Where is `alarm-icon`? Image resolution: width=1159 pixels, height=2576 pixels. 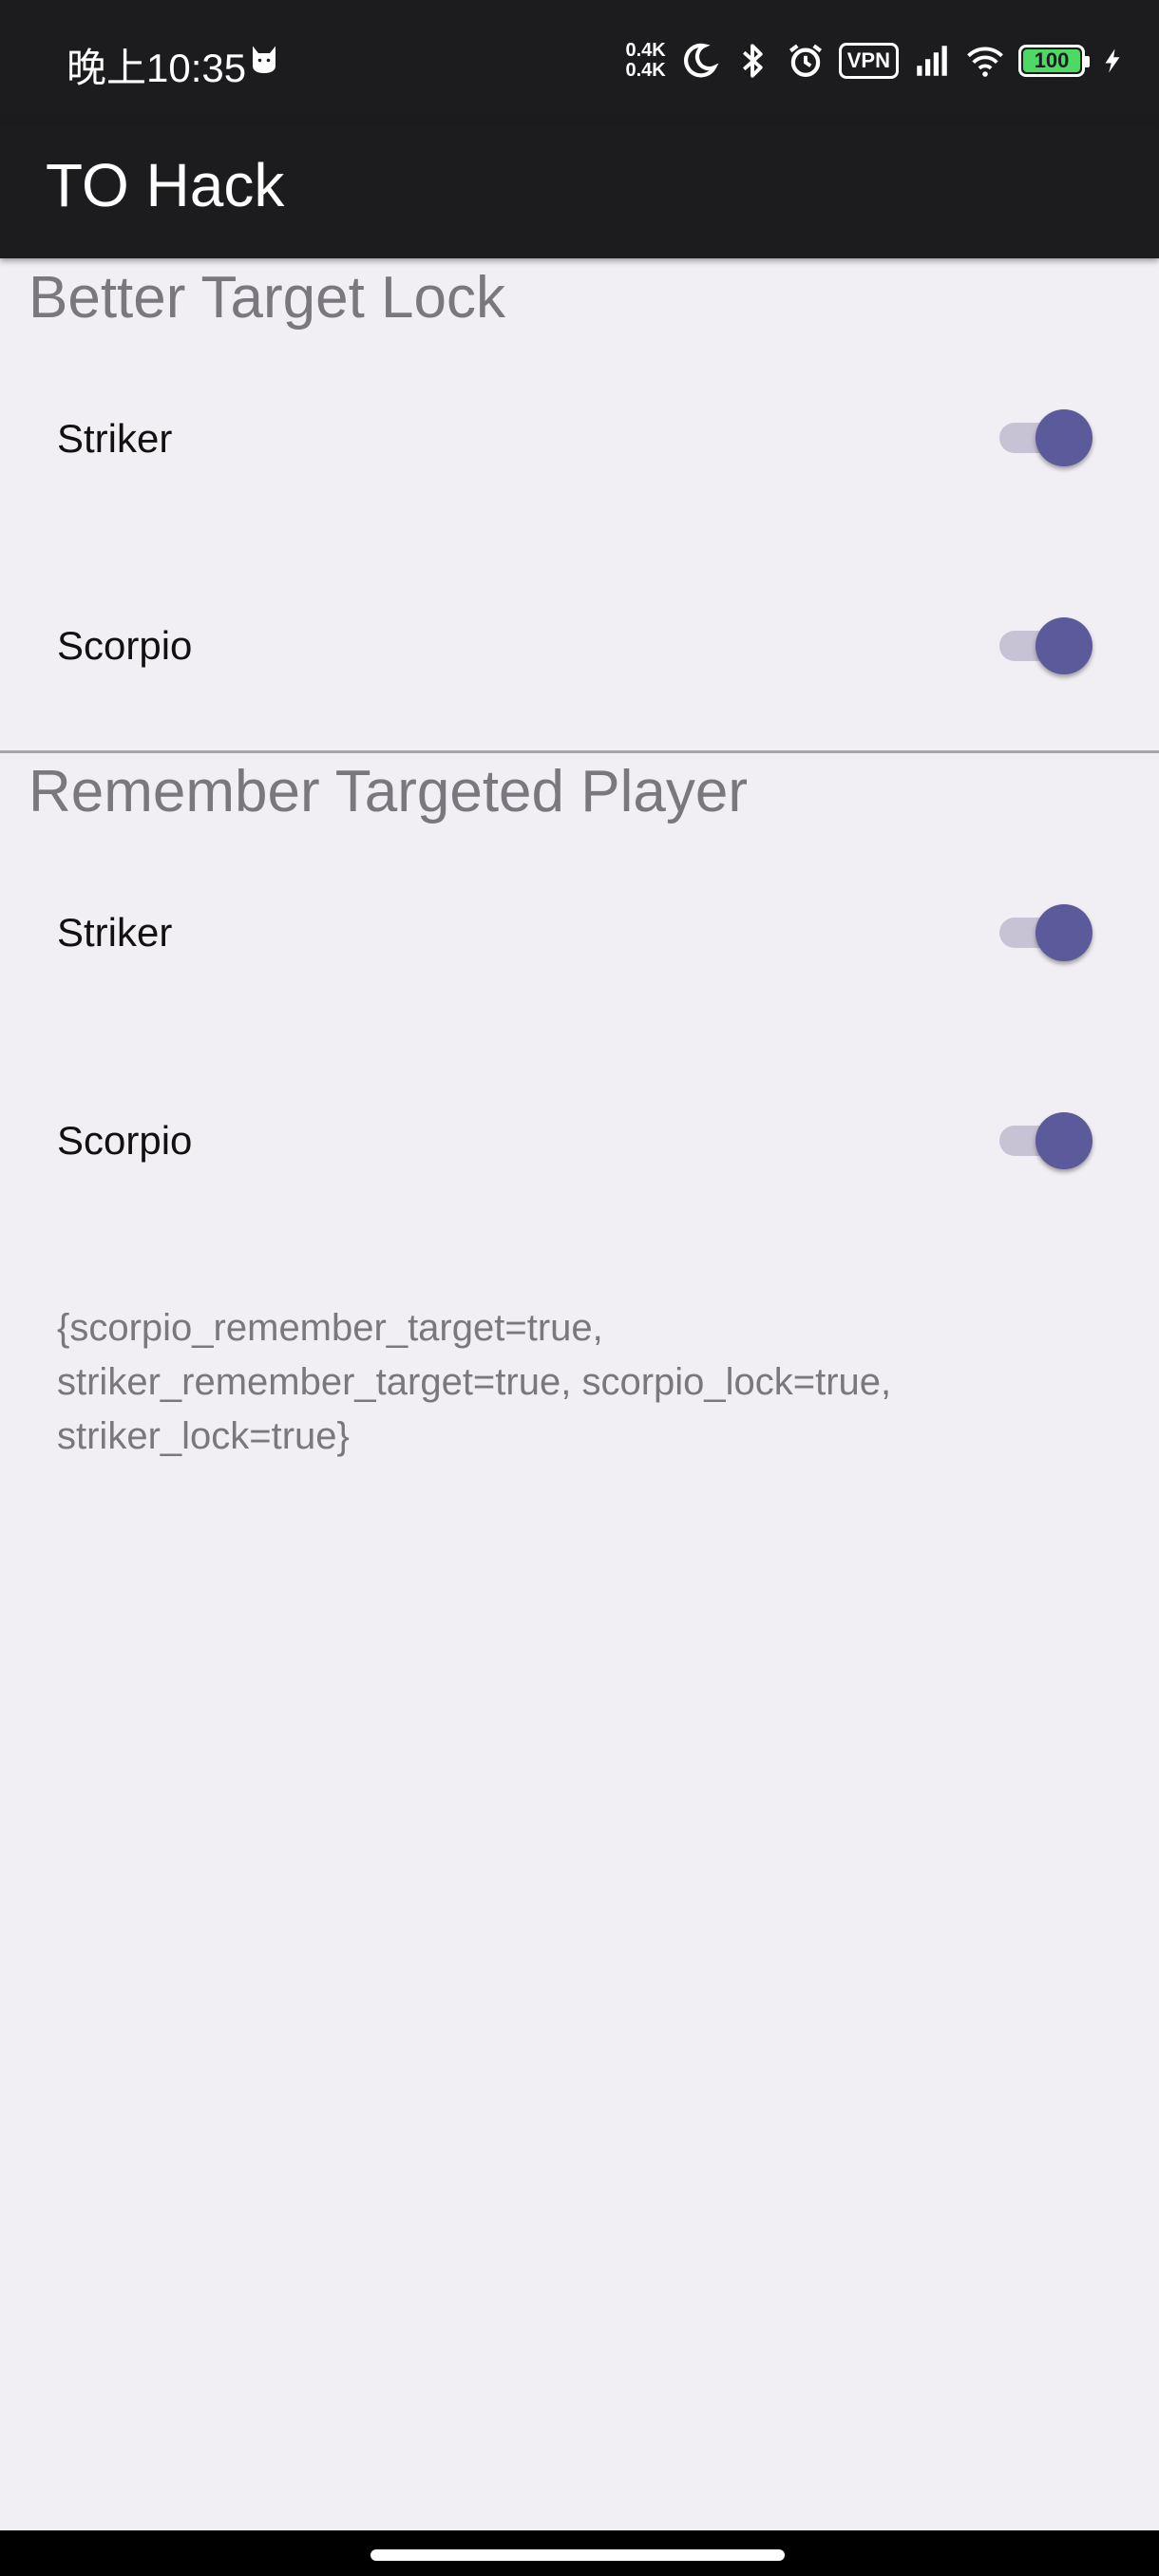
alarm-icon is located at coordinates (805, 60).